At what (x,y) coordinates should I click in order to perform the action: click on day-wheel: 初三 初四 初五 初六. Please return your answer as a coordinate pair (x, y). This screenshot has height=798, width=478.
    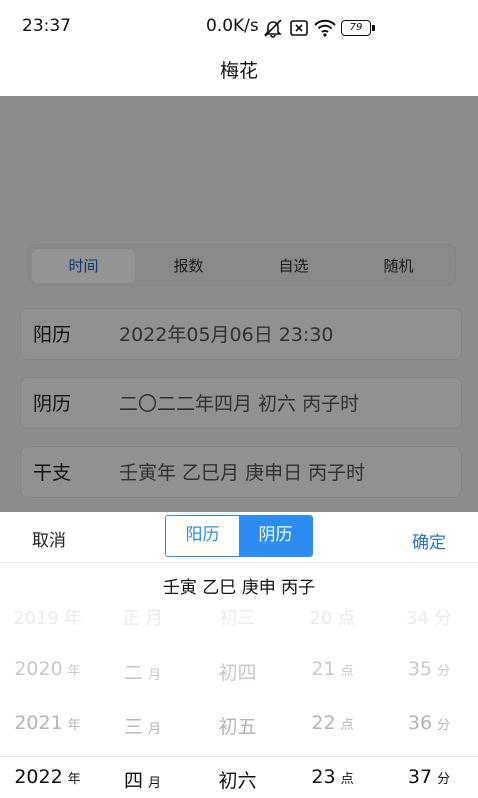
    Looking at the image, I should click on (237, 701).